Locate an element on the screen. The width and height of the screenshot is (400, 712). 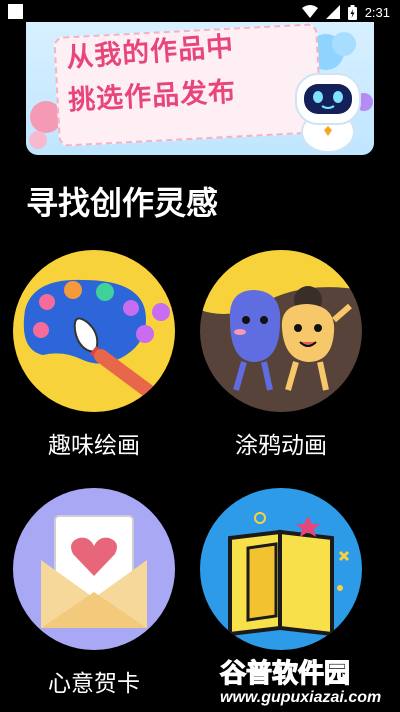
robot-mascot-icon is located at coordinates (328, 113).